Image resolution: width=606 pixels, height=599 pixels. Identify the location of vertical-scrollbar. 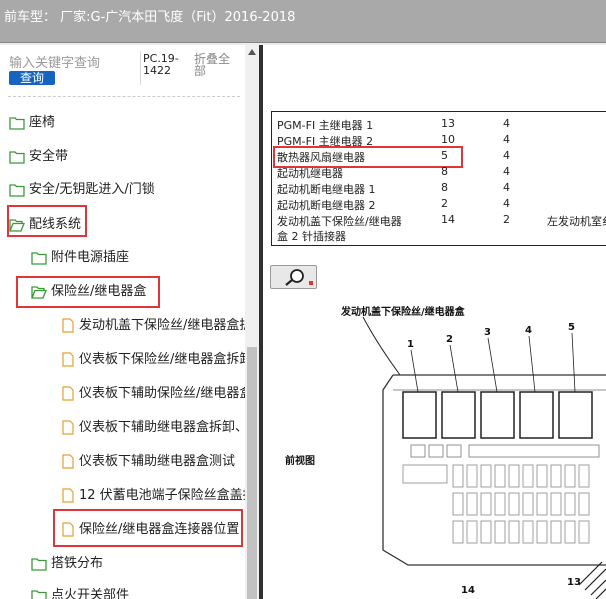
(252, 322).